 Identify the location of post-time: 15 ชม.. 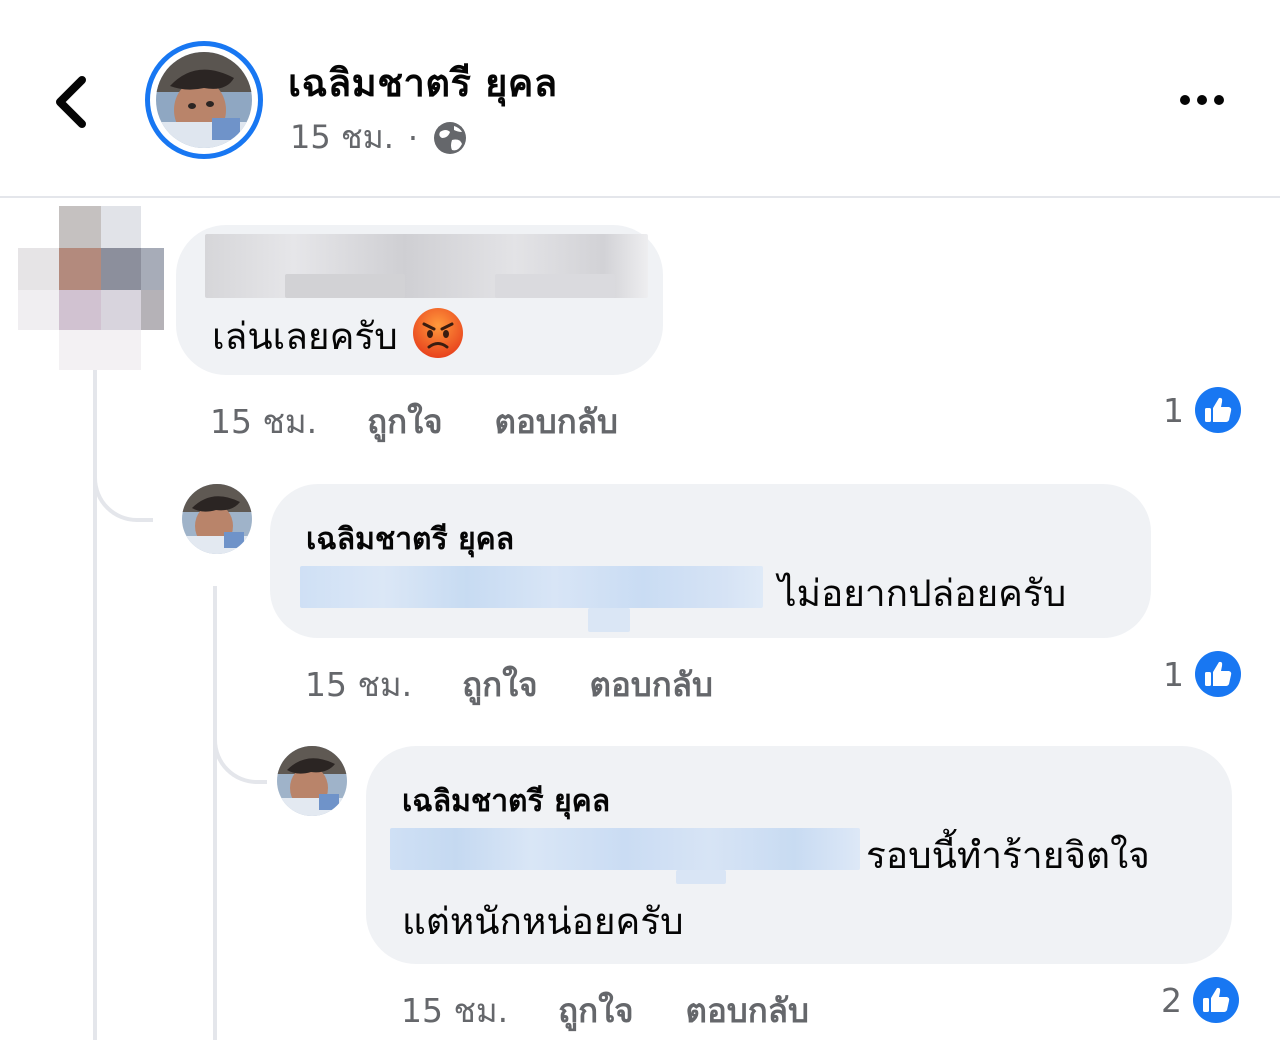
(342, 137).